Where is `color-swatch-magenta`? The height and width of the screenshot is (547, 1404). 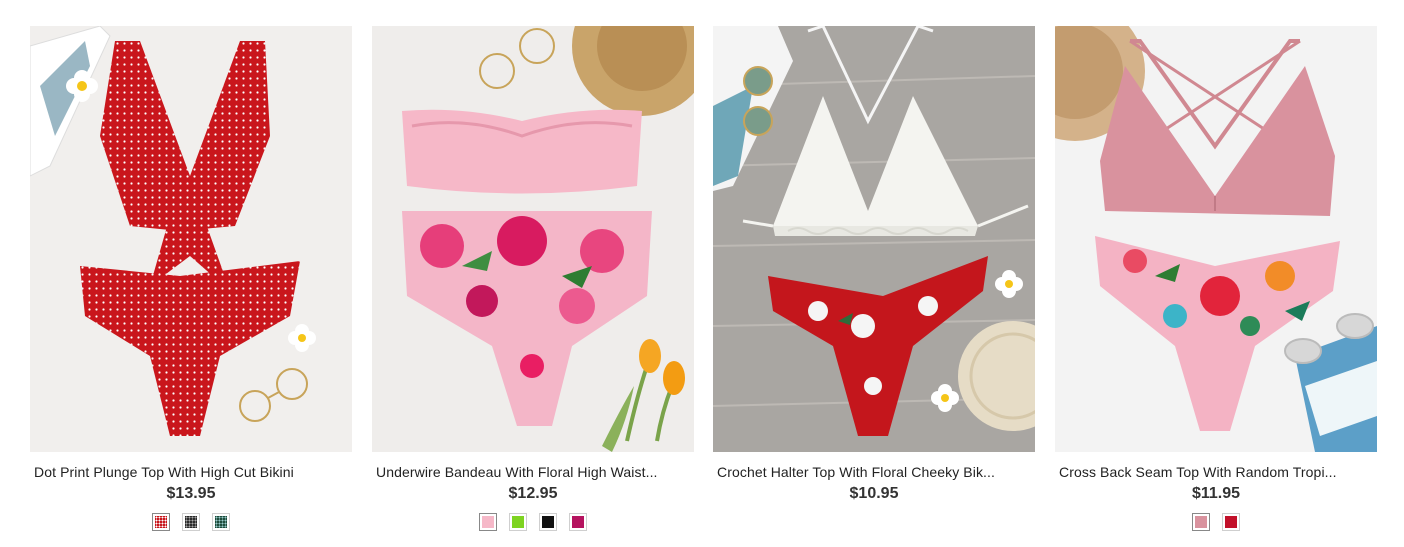 color-swatch-magenta is located at coordinates (578, 522).